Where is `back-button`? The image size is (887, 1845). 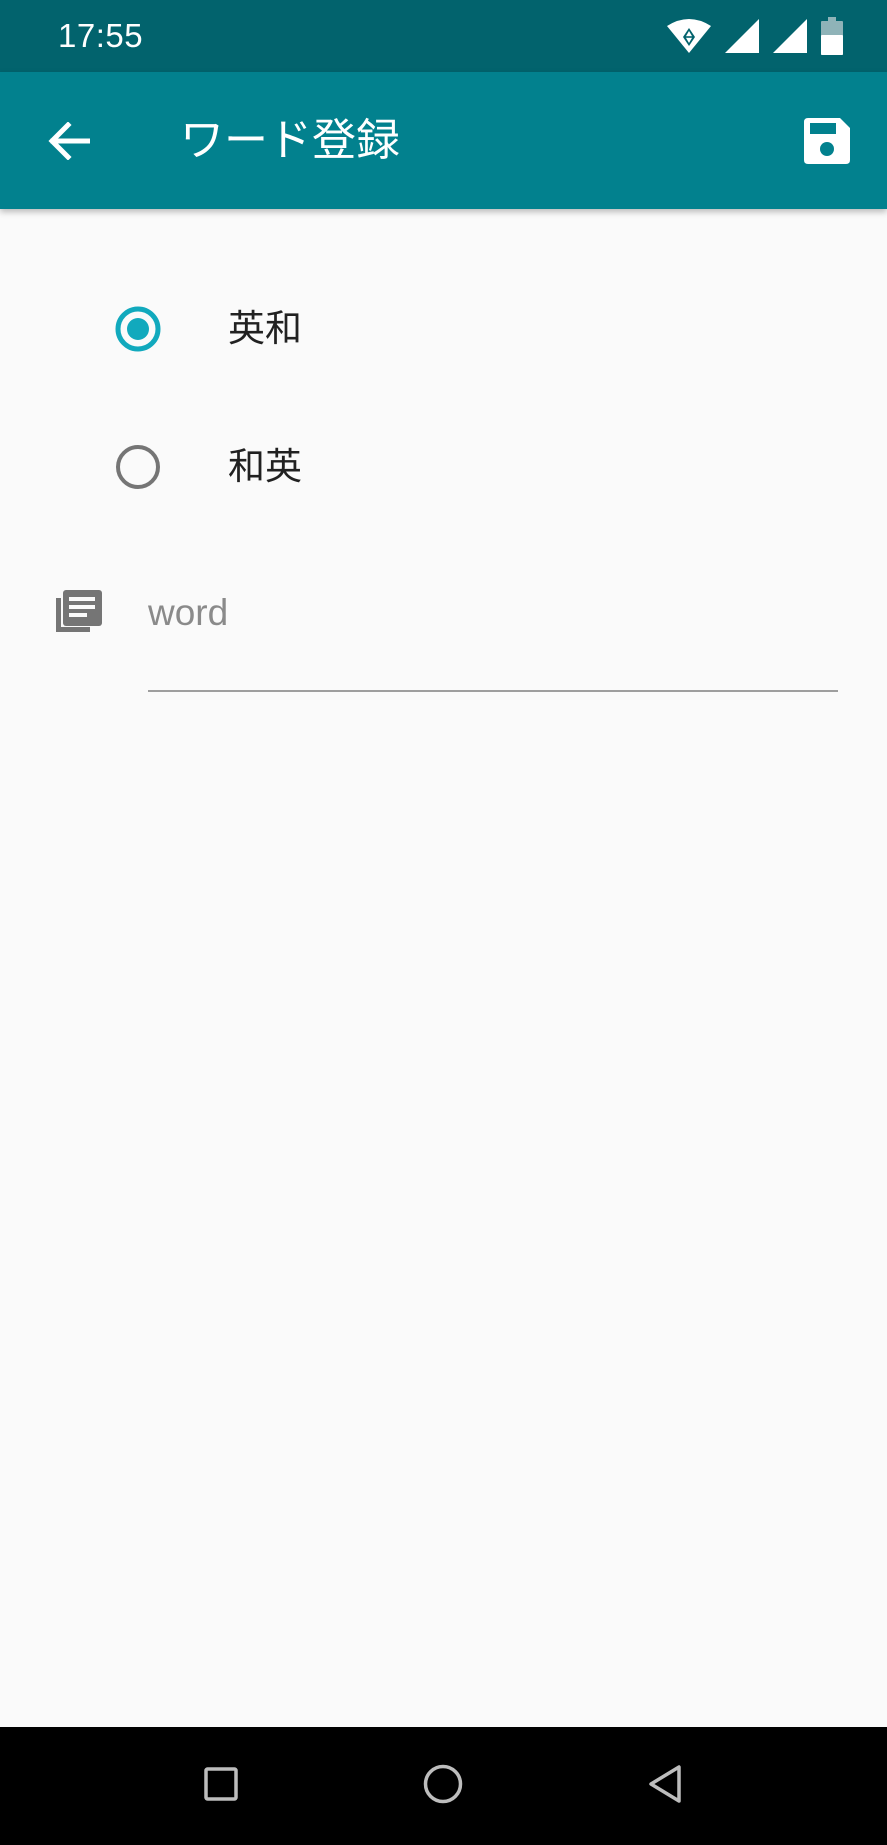 back-button is located at coordinates (69, 143).